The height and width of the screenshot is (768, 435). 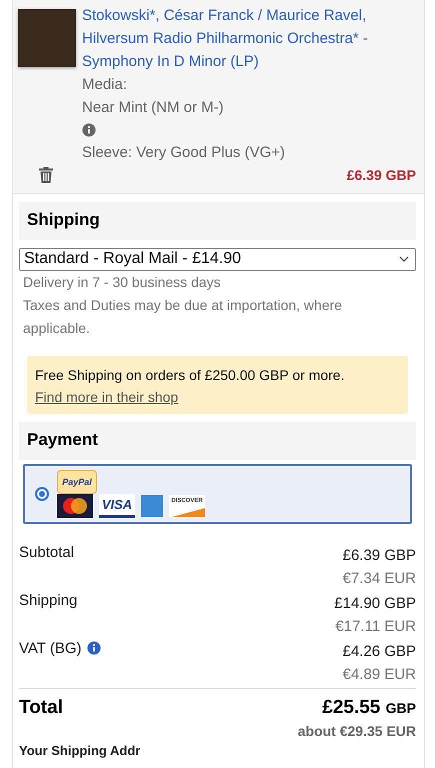 What do you see at coordinates (77, 482) in the screenshot?
I see `paypal-logo: PayPal` at bounding box center [77, 482].